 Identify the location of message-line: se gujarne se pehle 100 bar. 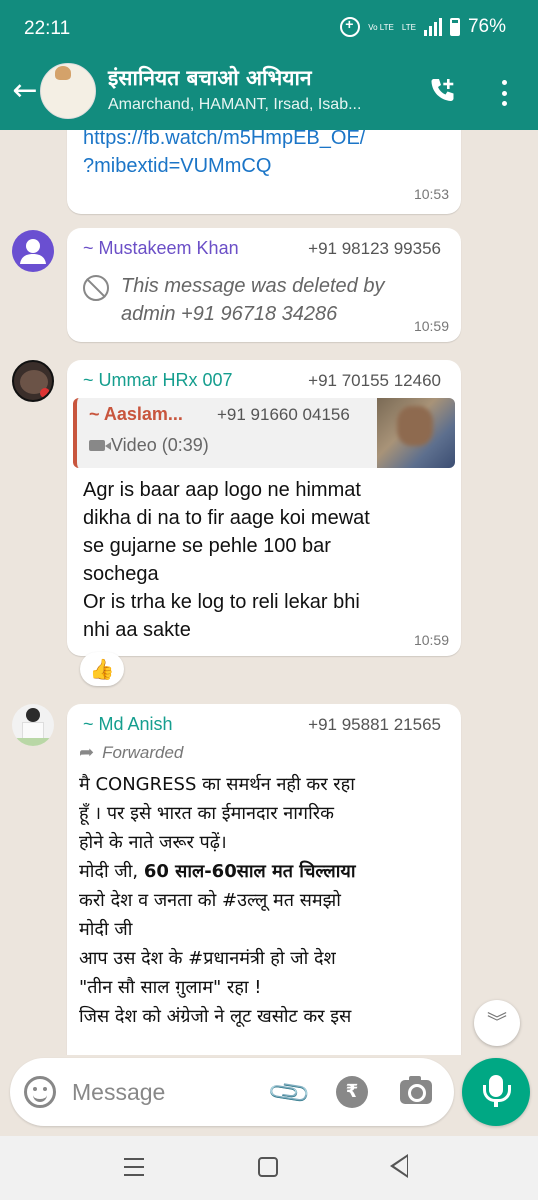
(207, 546).